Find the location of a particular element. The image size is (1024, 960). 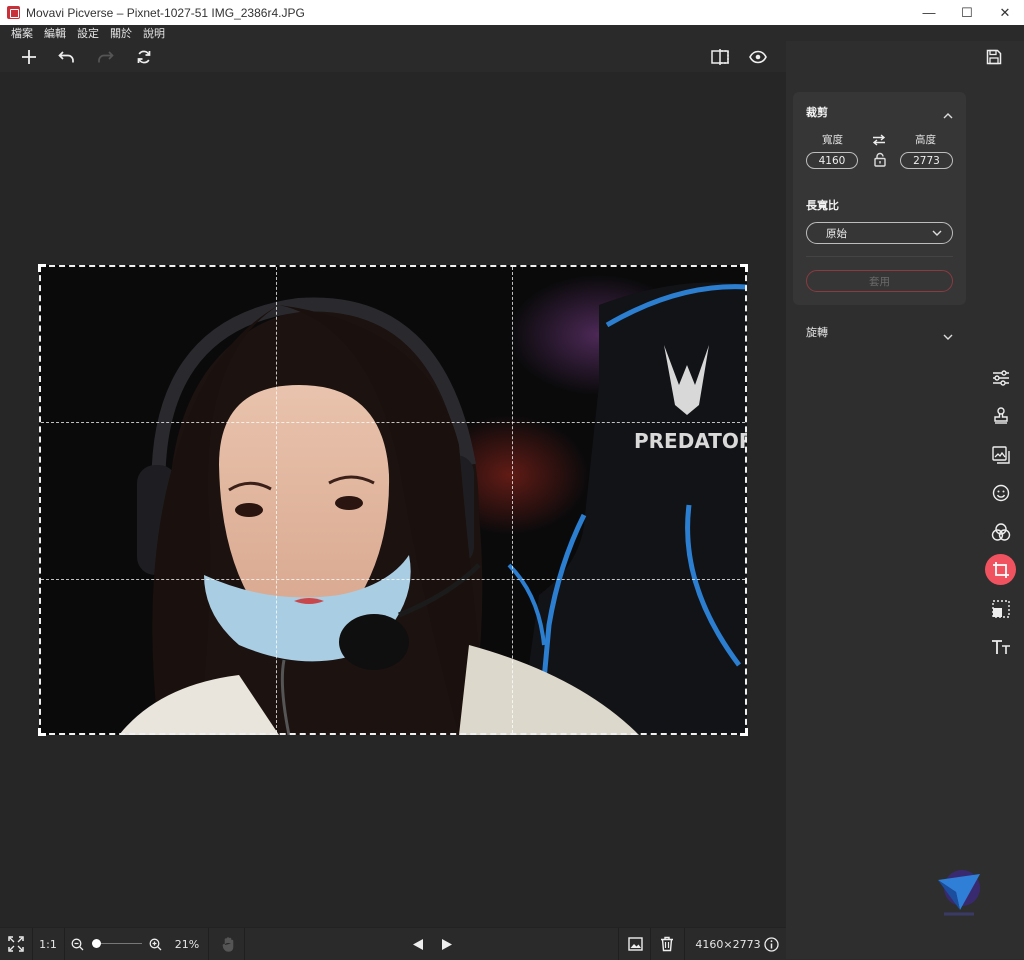

resize-tool-button is located at coordinates (1000, 608).